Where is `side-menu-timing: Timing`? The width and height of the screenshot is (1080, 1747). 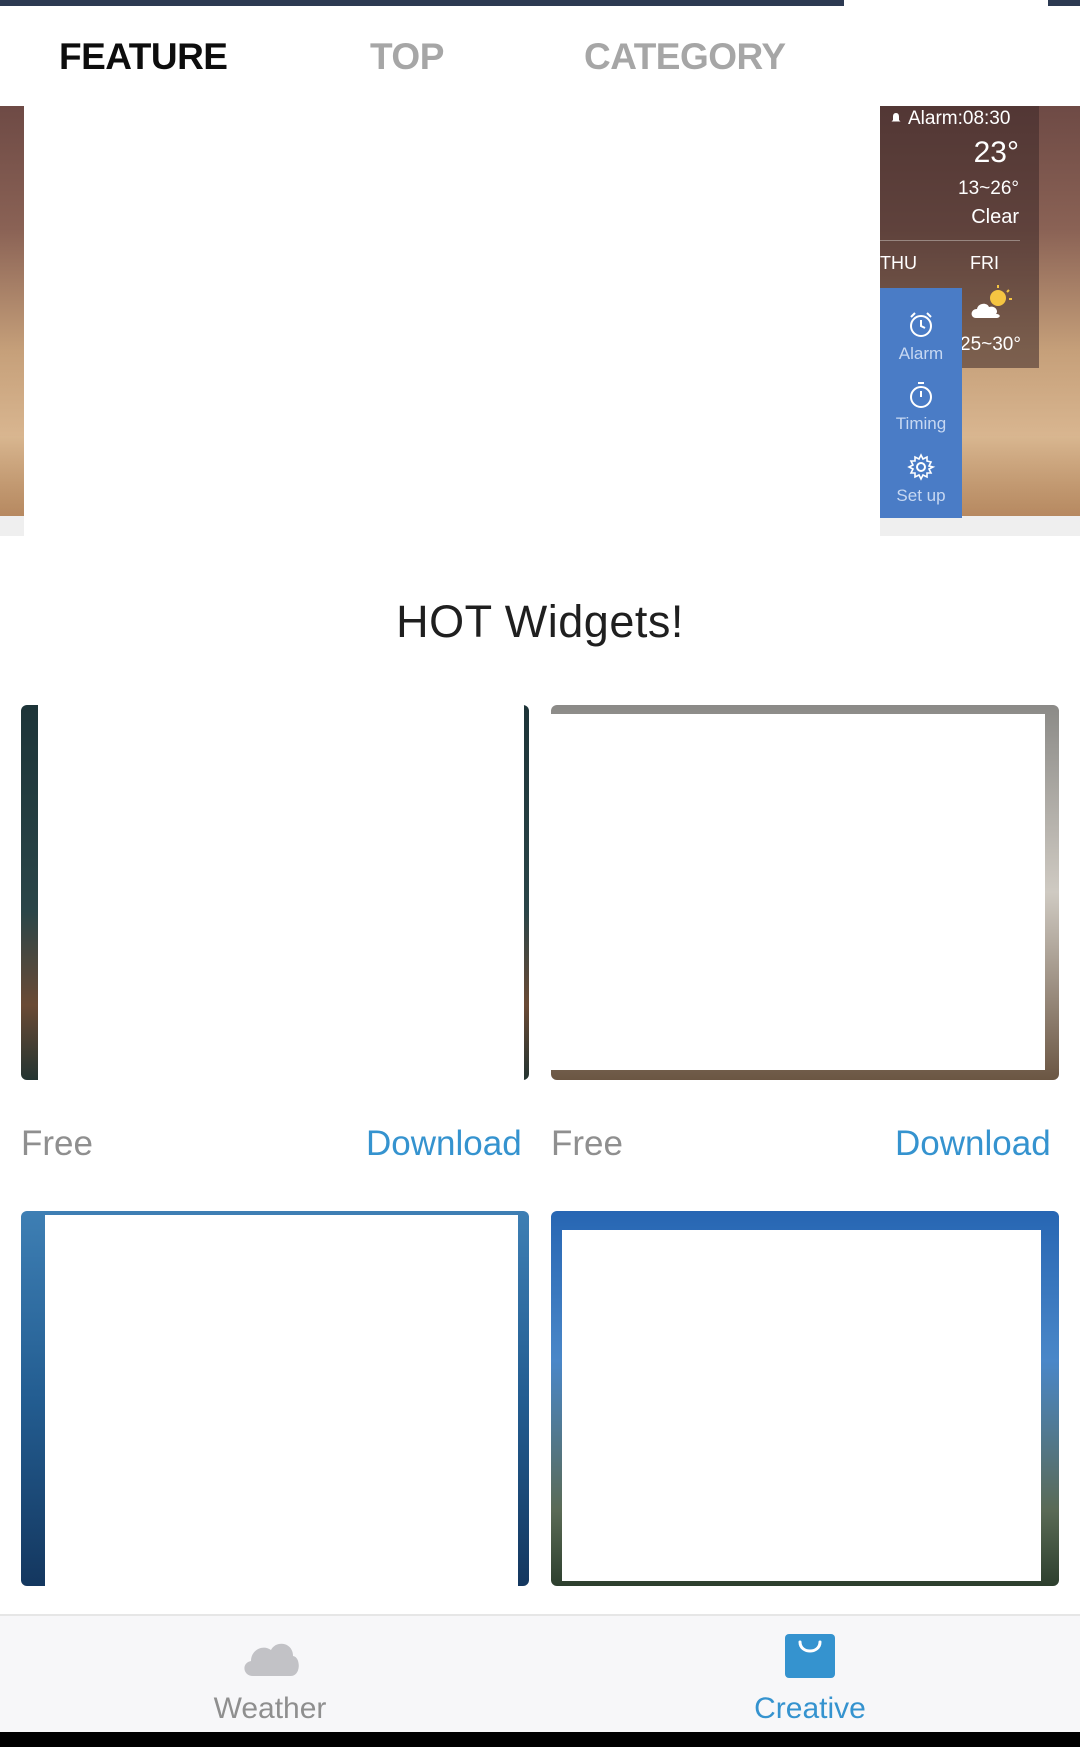 side-menu-timing: Timing is located at coordinates (921, 407).